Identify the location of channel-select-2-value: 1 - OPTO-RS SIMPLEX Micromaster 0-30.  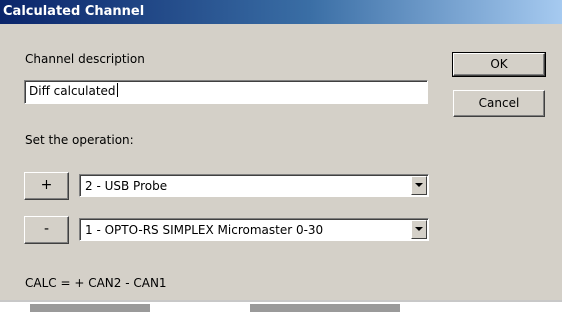
(204, 230).